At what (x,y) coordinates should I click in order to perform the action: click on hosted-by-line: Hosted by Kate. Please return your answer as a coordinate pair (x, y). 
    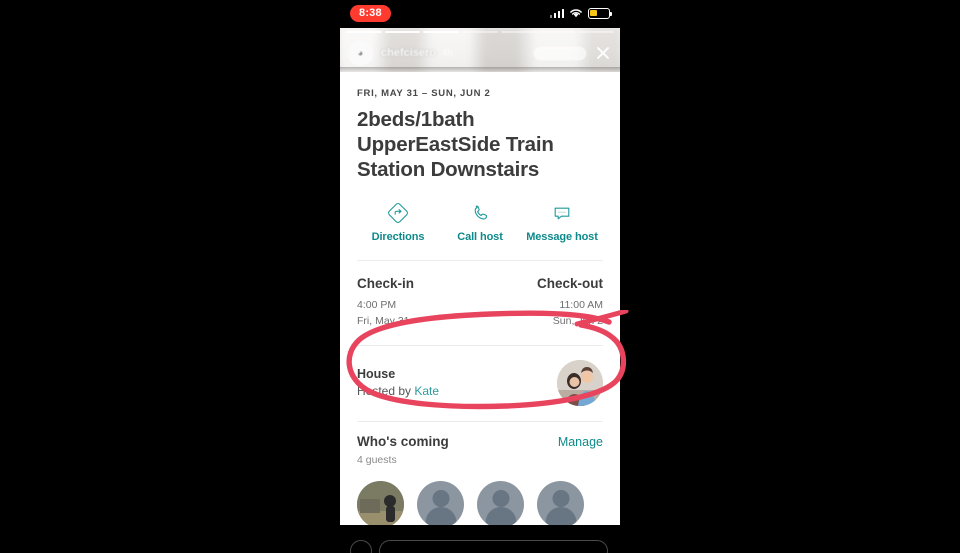
    Looking at the image, I should click on (457, 391).